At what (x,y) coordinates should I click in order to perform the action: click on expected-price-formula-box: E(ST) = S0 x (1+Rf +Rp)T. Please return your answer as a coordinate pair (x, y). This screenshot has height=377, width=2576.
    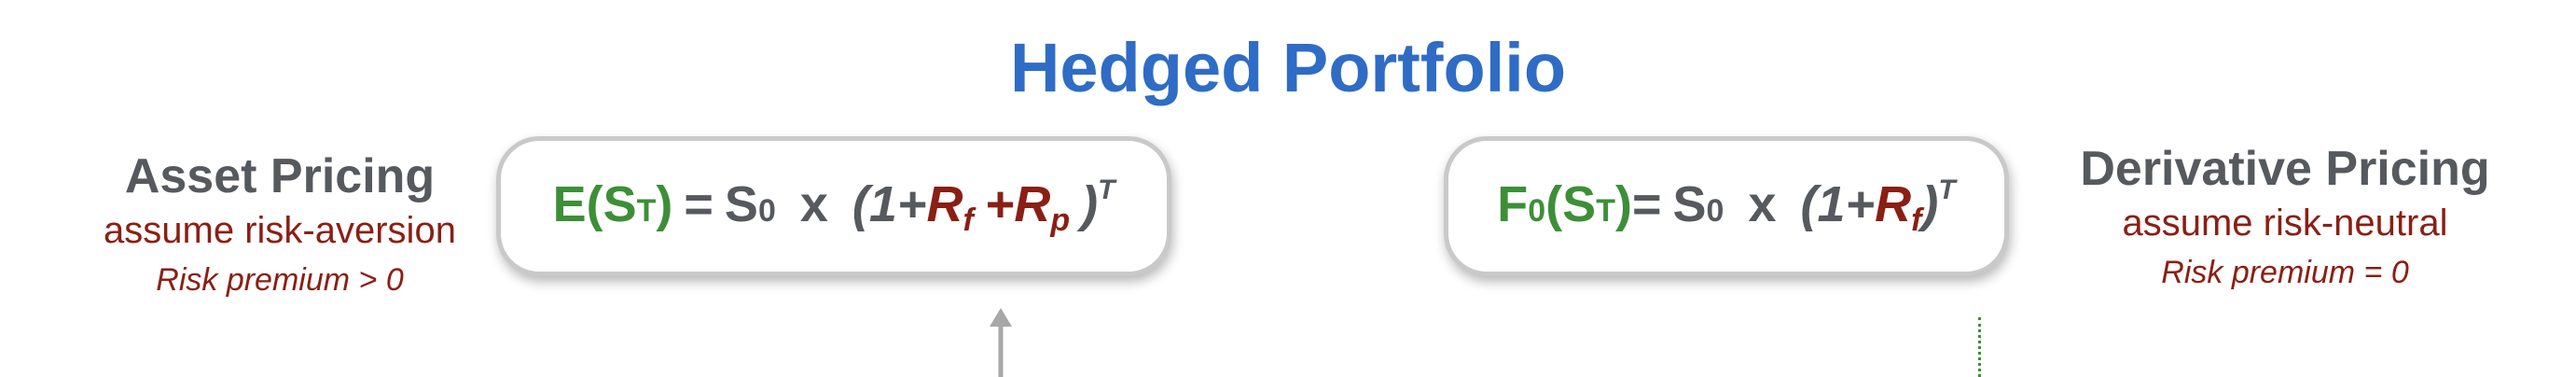
    Looking at the image, I should click on (833, 206).